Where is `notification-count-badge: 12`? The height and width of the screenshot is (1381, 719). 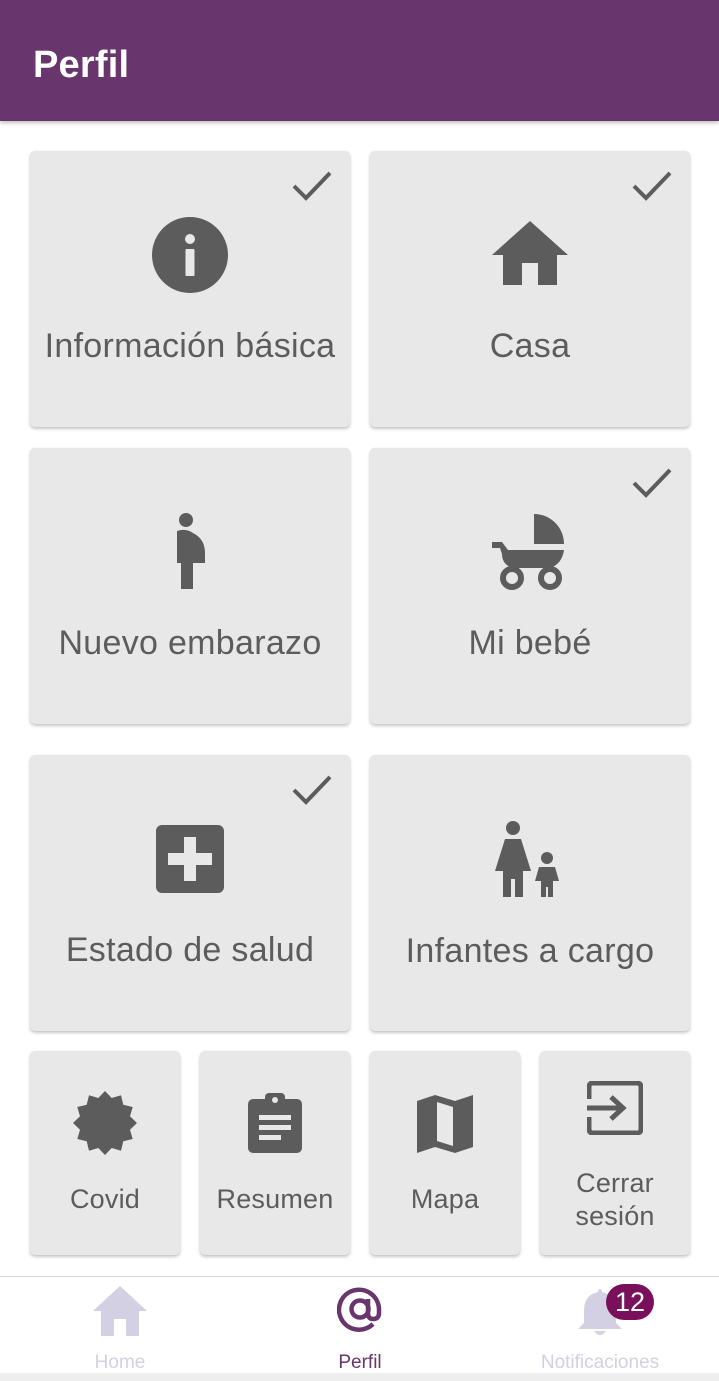 notification-count-badge: 12 is located at coordinates (630, 1302).